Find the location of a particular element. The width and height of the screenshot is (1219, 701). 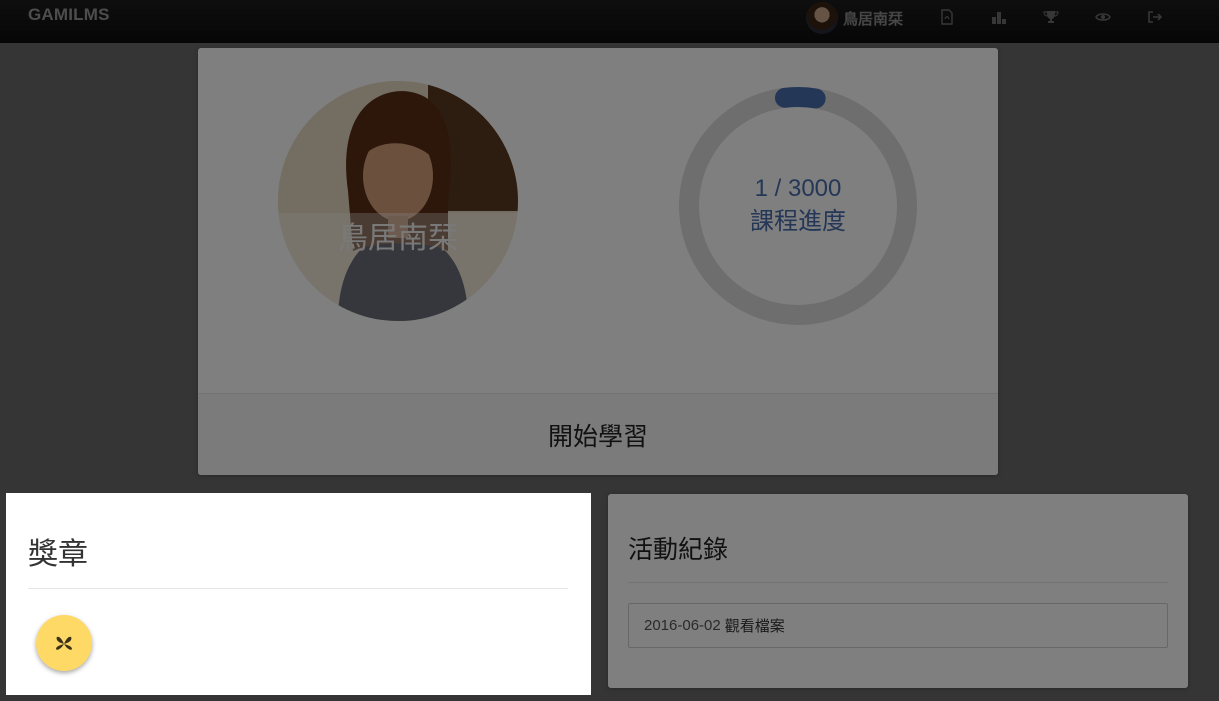

top-navbar: GAMILMS 鳥居南栞 is located at coordinates (609, 21).